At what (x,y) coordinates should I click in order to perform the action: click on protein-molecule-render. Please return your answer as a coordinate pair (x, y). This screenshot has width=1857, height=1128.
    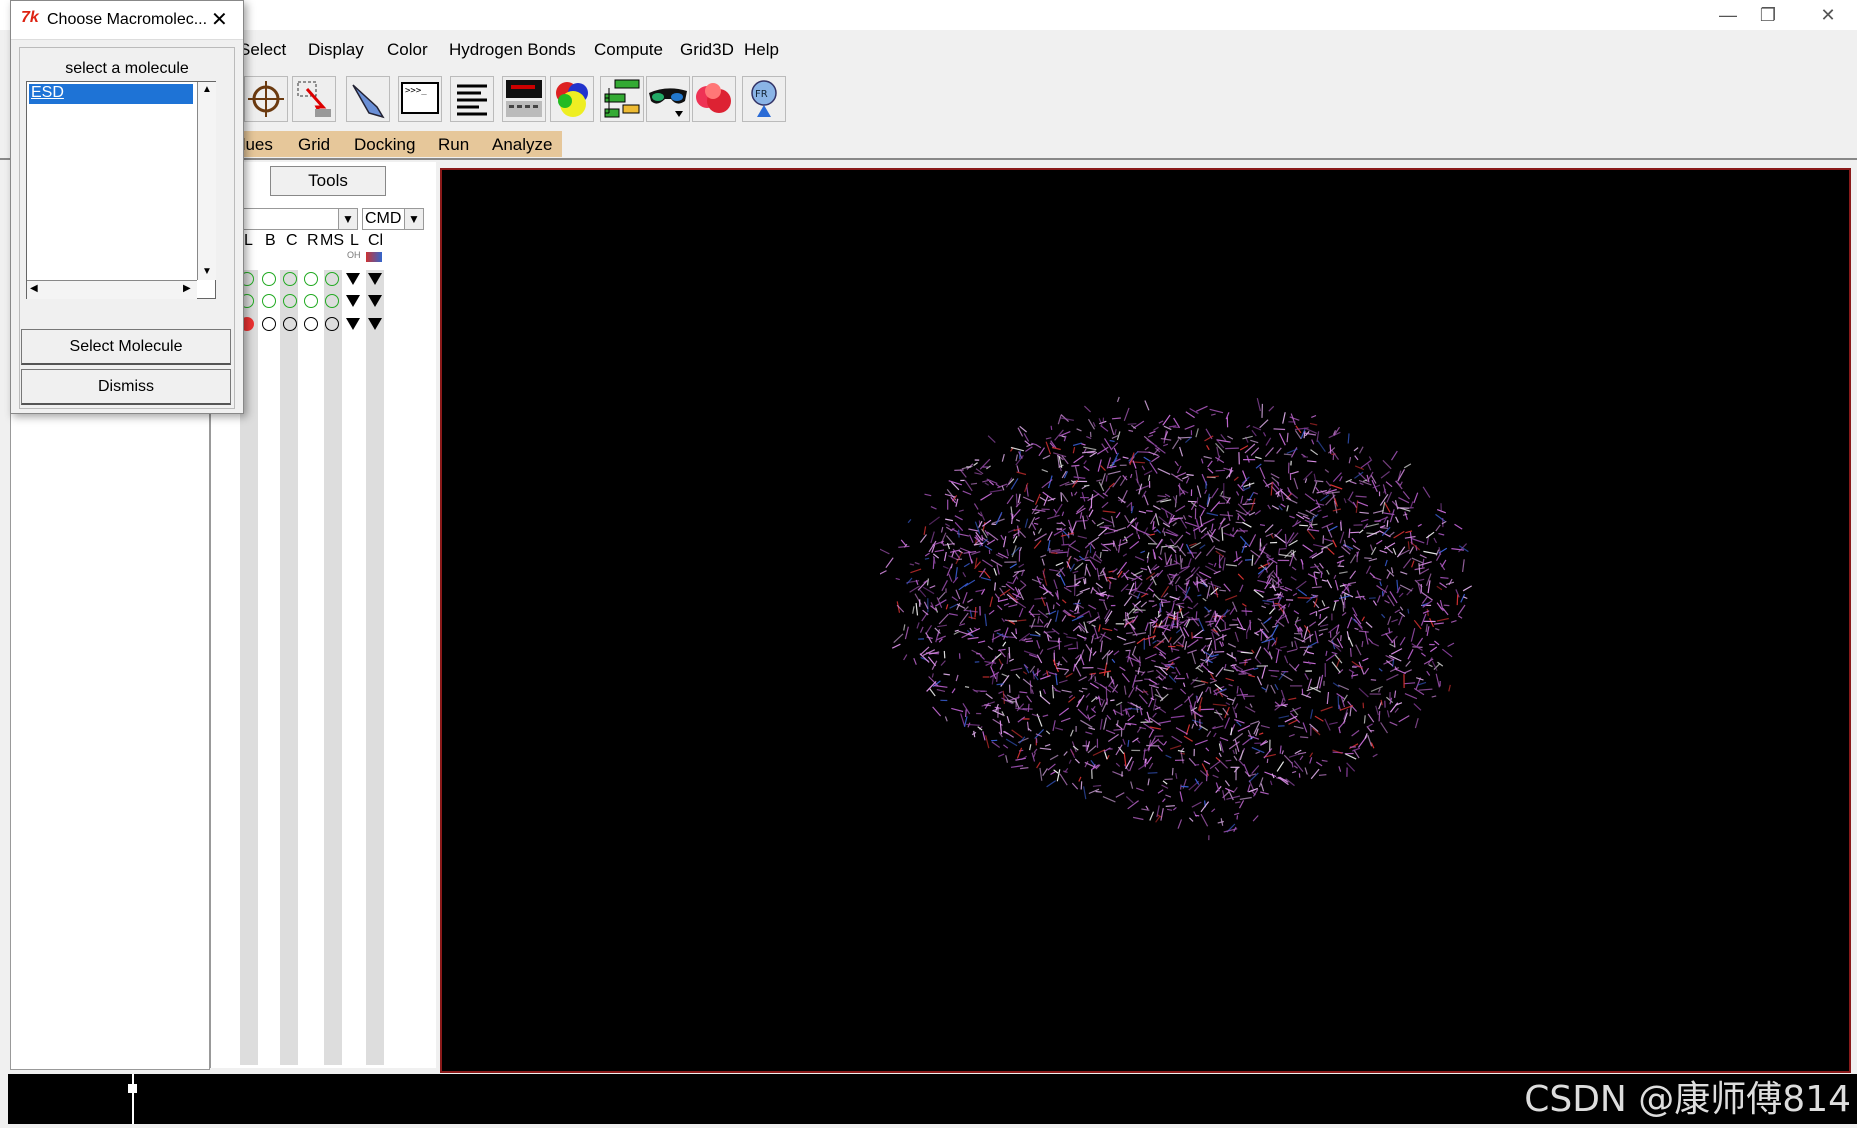
    Looking at the image, I should click on (1180, 620).